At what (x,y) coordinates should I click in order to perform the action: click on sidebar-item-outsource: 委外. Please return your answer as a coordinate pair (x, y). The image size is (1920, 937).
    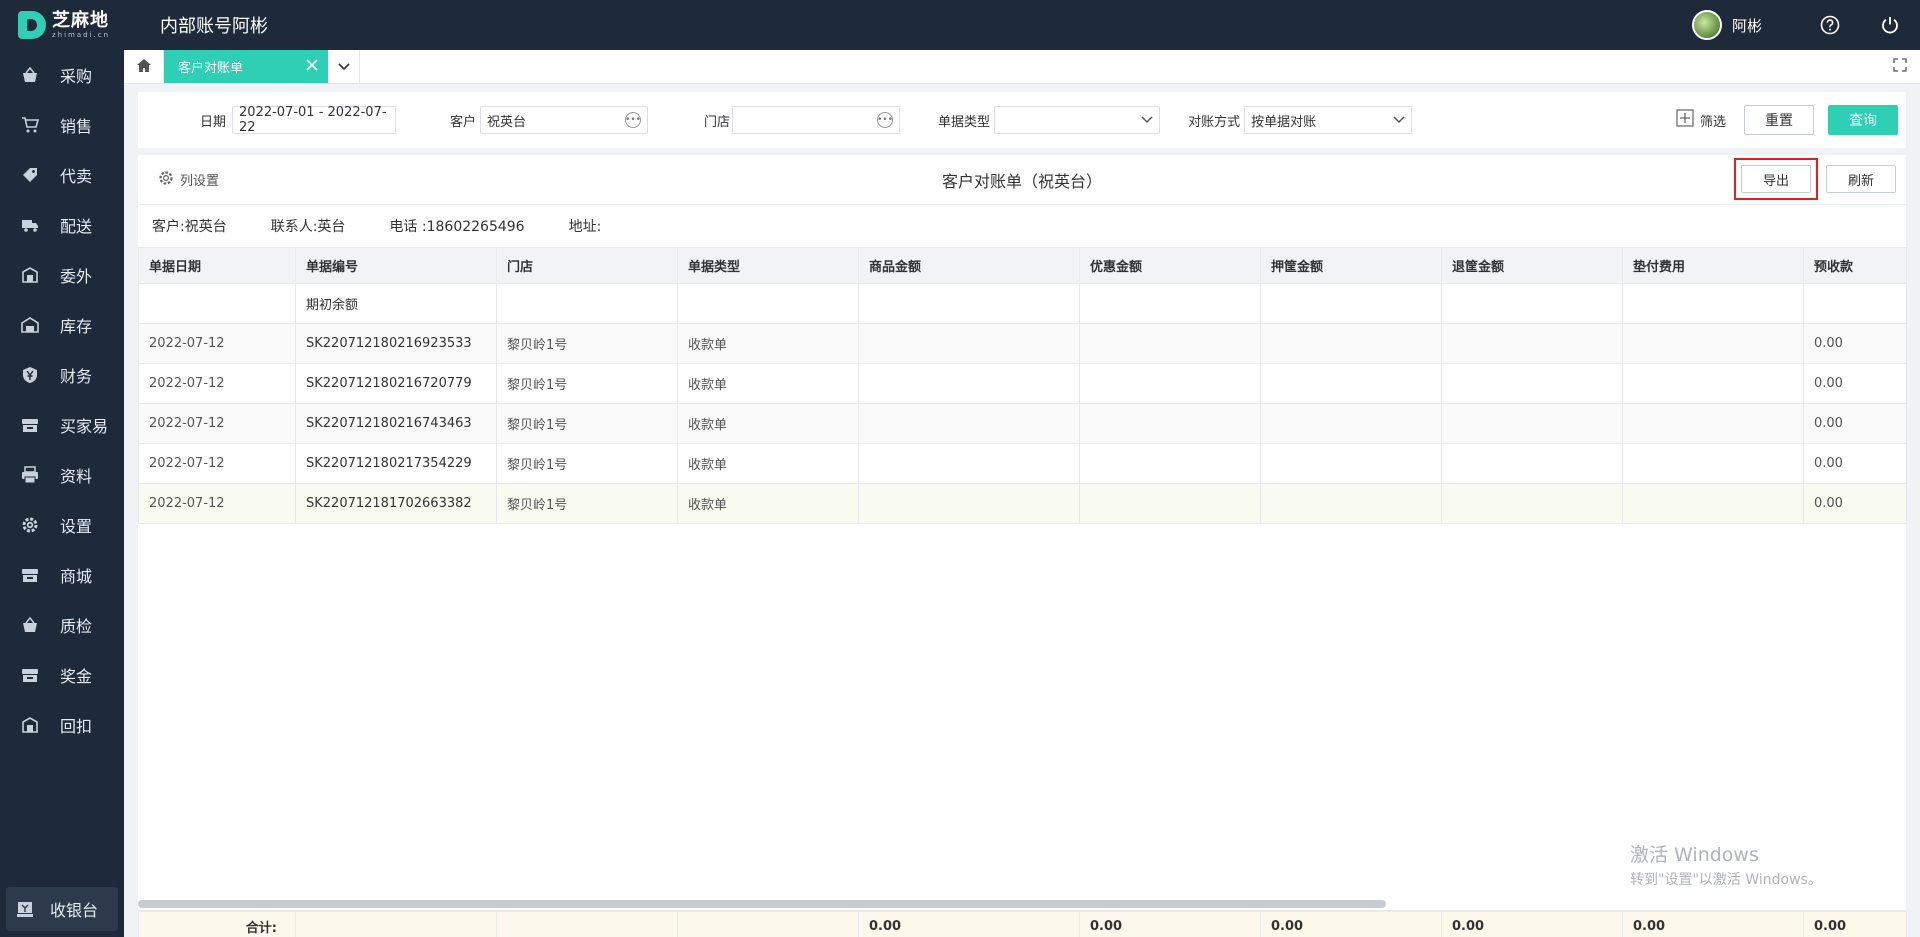
    Looking at the image, I should click on (62, 275).